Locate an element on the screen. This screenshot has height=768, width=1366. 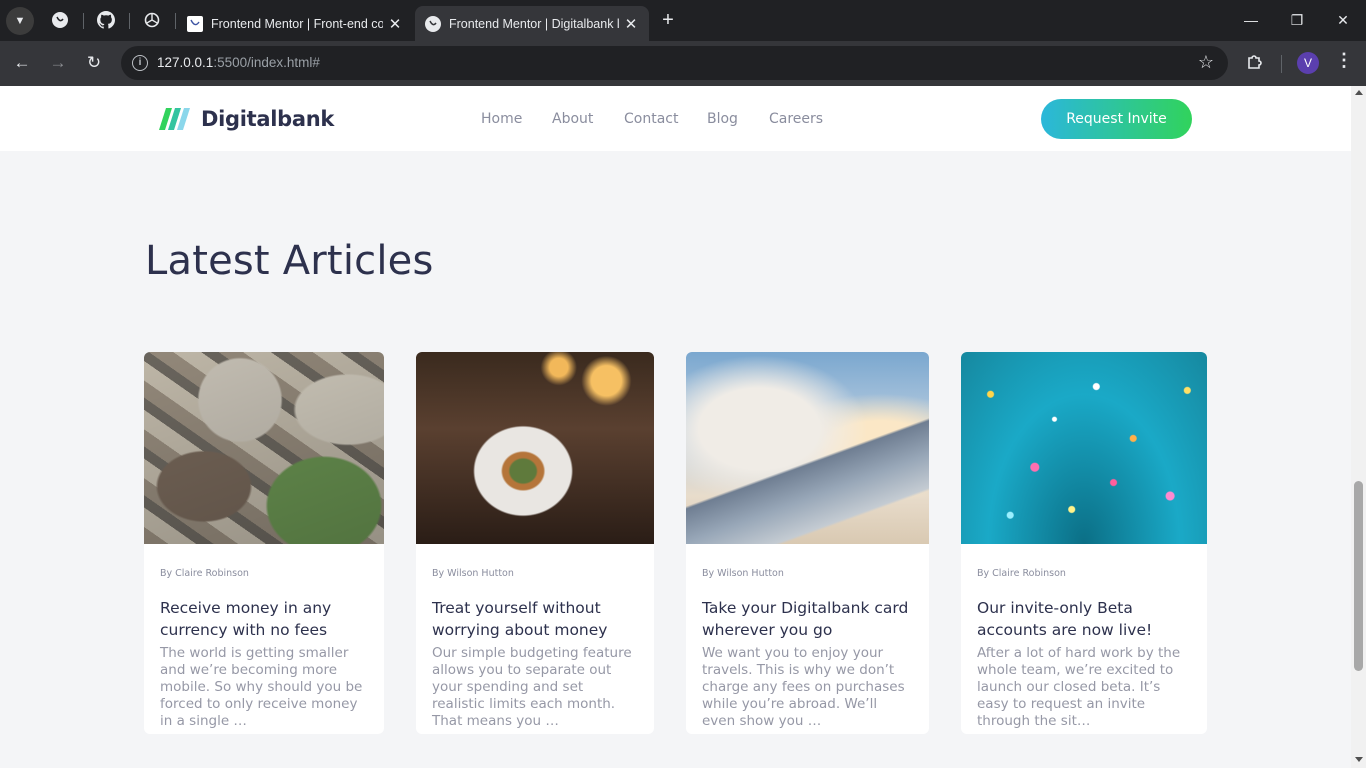
article-image-banknotes is located at coordinates (264, 448).